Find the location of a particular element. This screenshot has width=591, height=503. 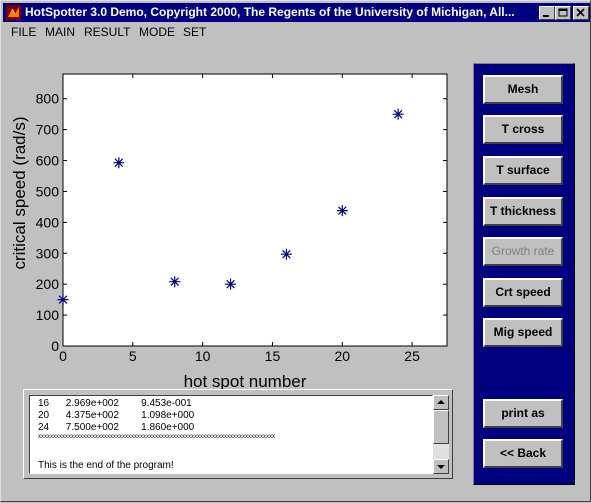

x-tick-label: 25 is located at coordinates (412, 356).